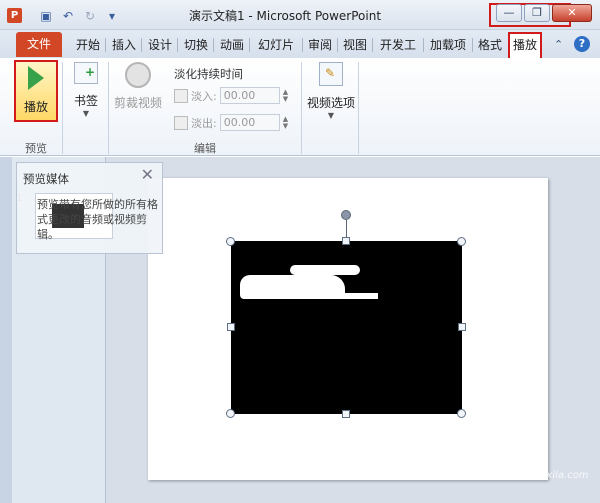 The width and height of the screenshot is (600, 503). Describe the element at coordinates (232, 45) in the screenshot. I see `tab-animations: 动画` at that location.